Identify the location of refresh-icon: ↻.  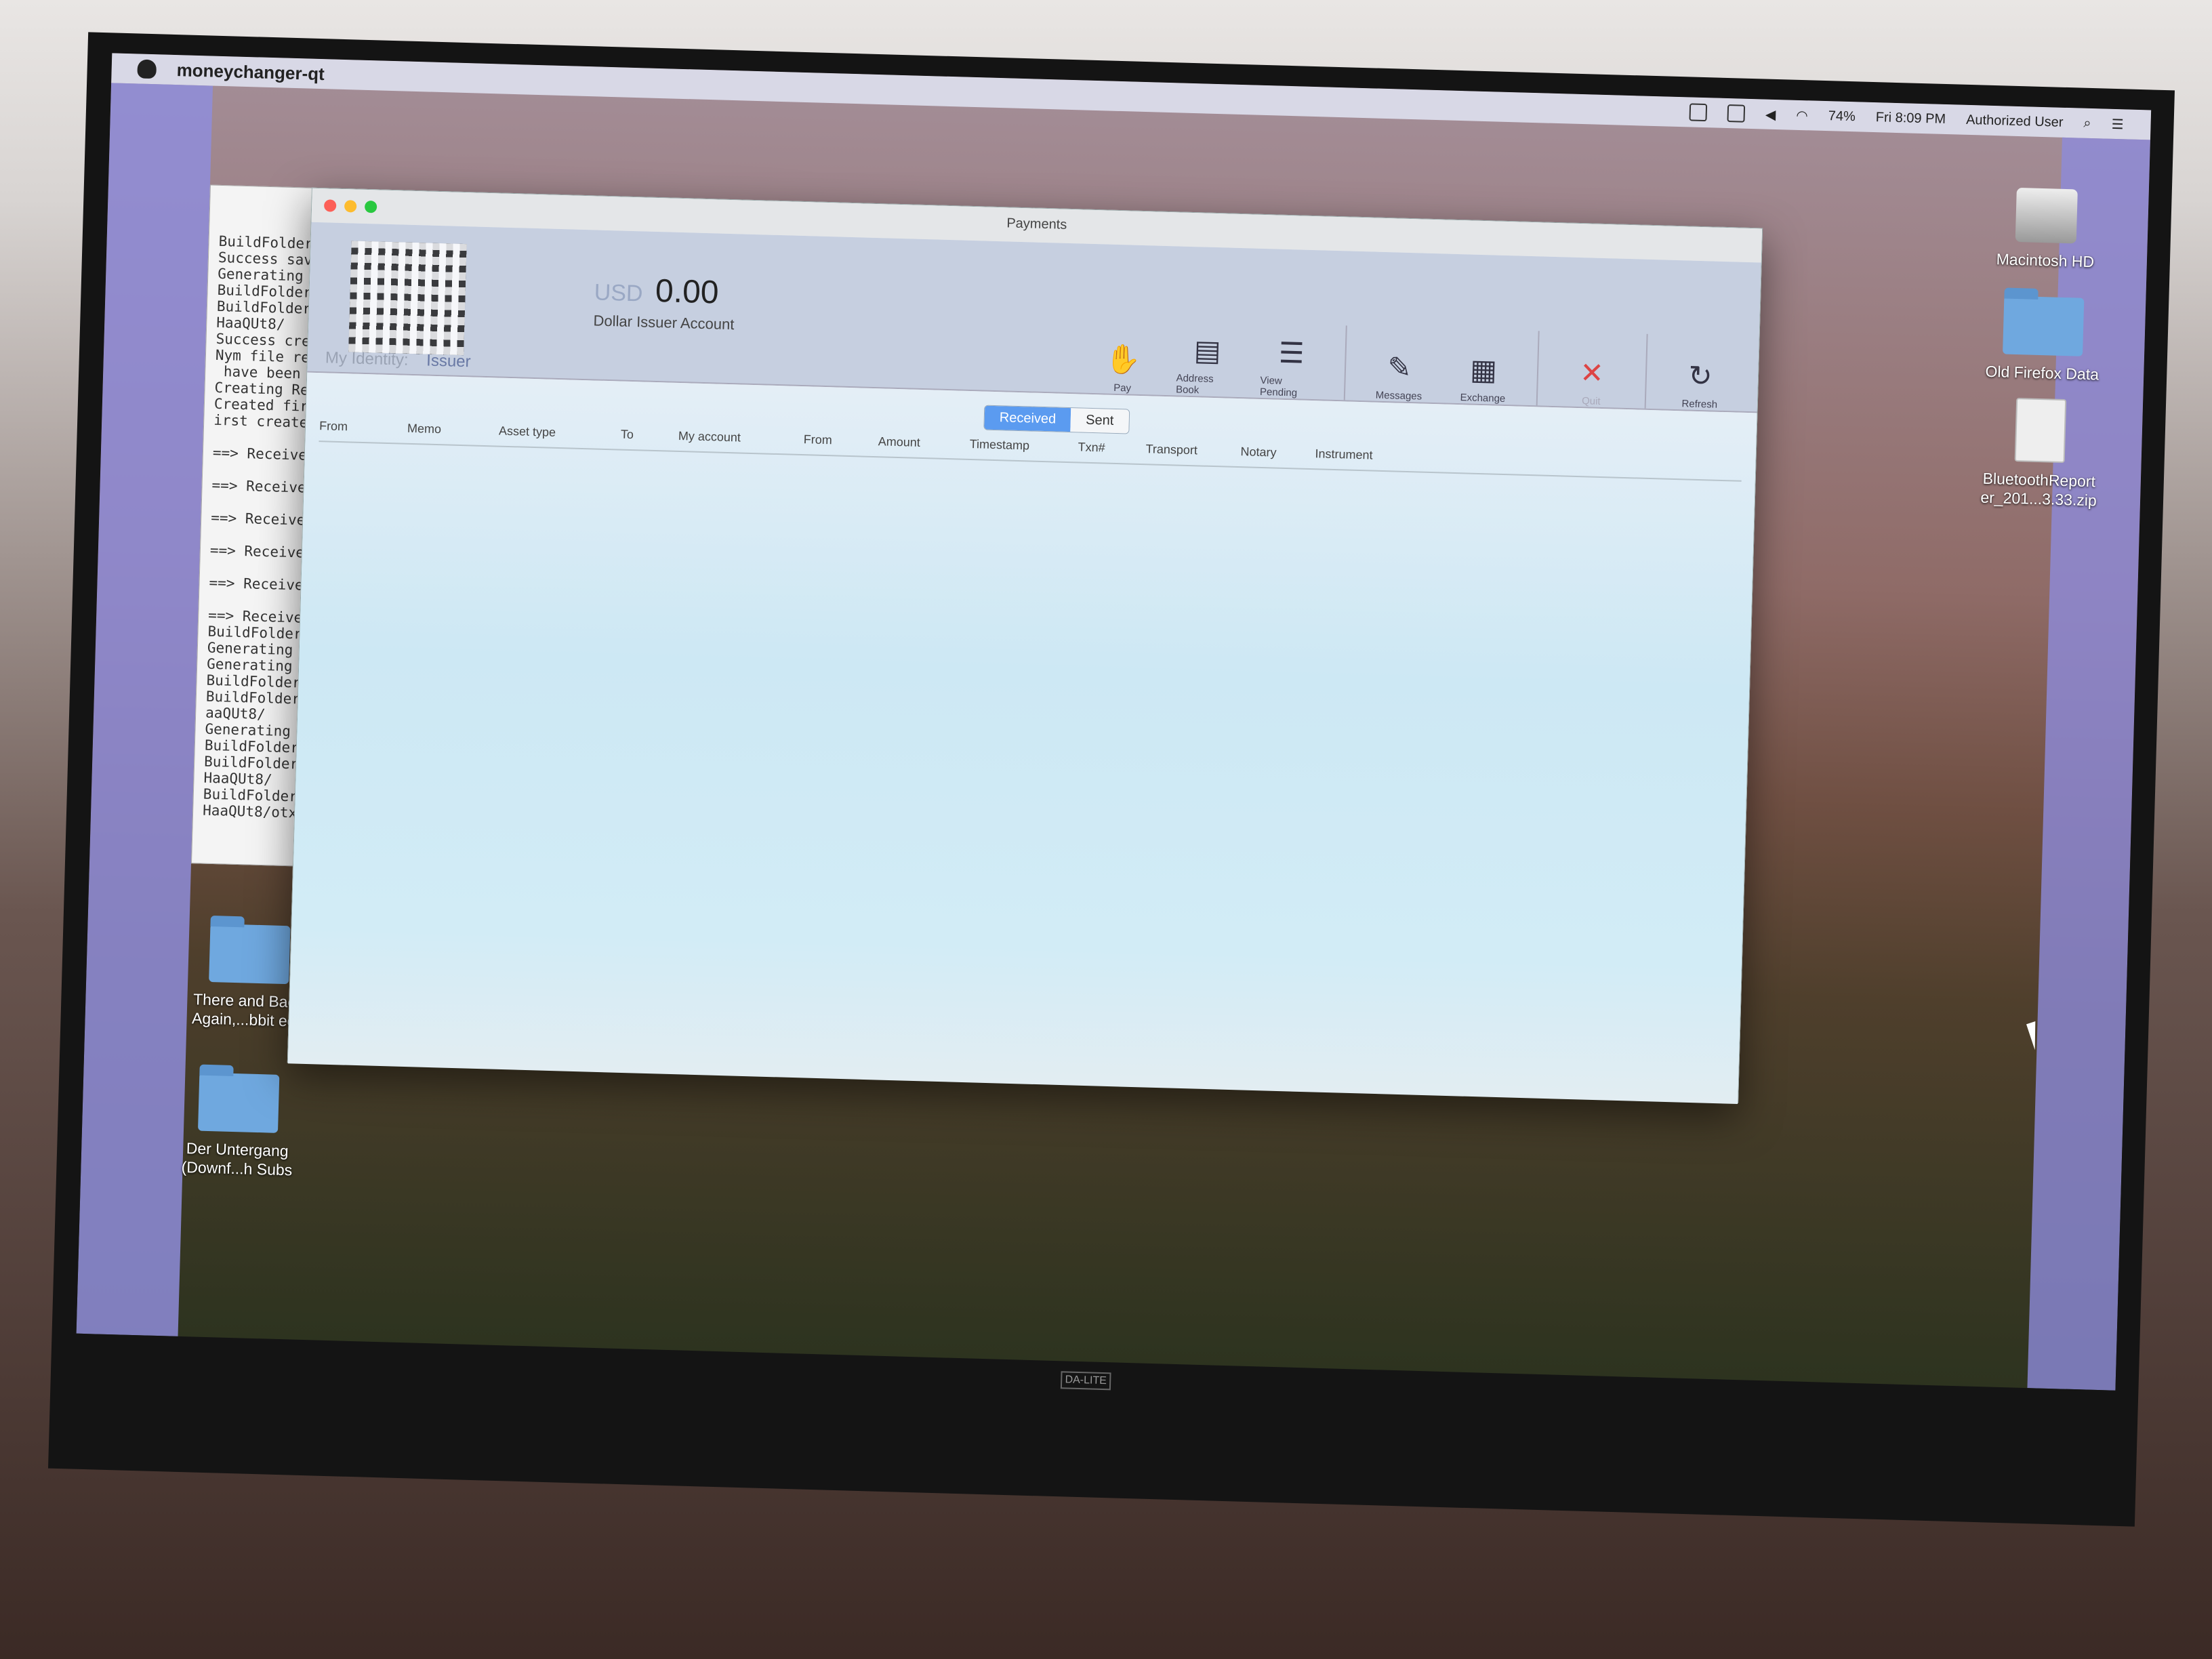
(1700, 375).